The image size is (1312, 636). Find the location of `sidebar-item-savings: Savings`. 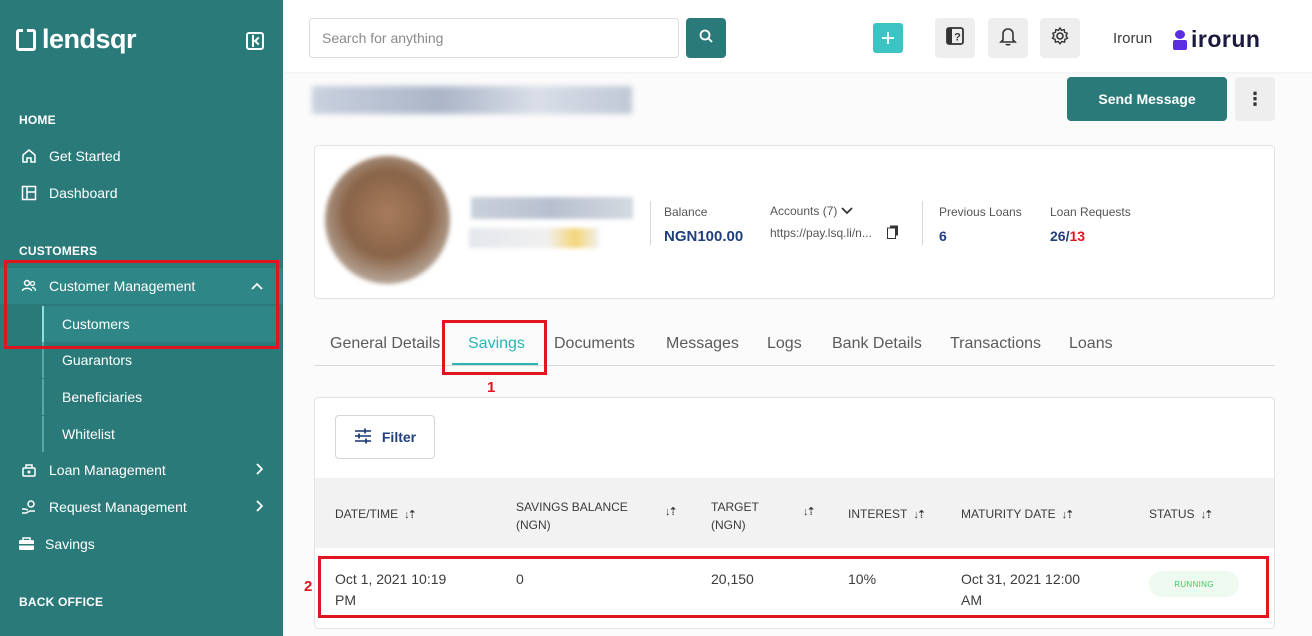

sidebar-item-savings: Savings is located at coordinates (141, 544).